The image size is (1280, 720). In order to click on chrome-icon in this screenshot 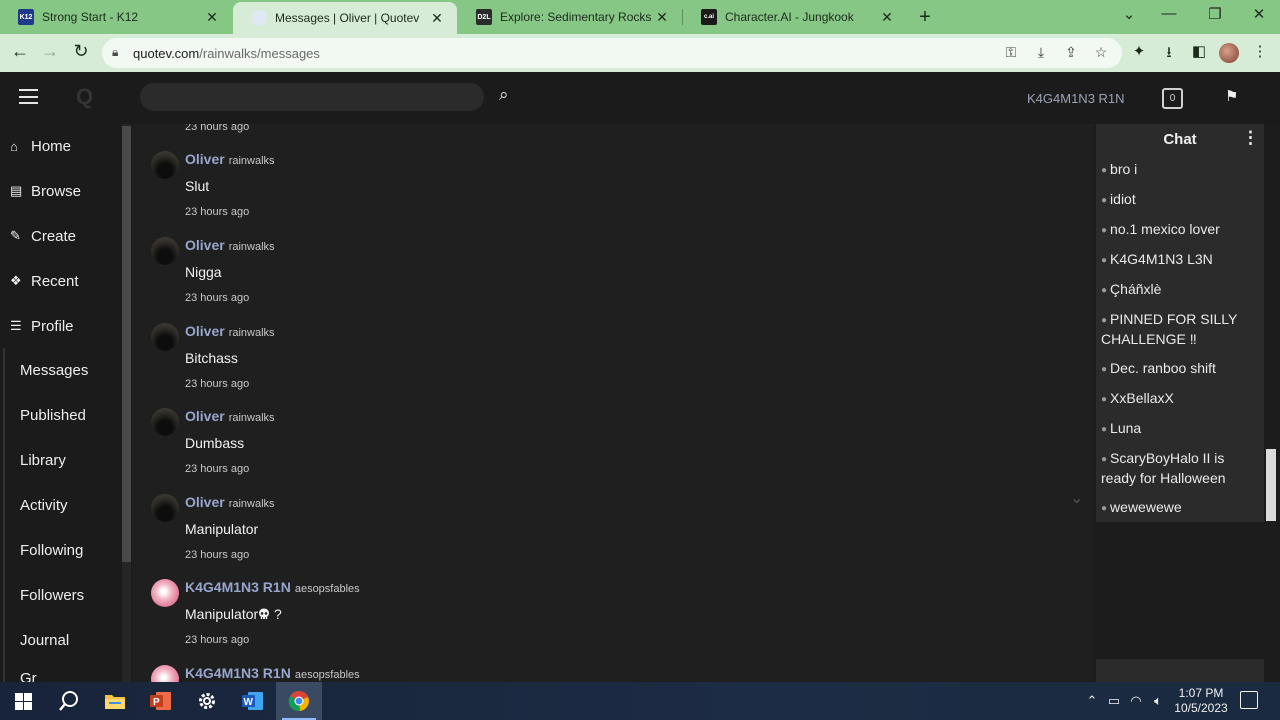, I will do `click(299, 701)`.